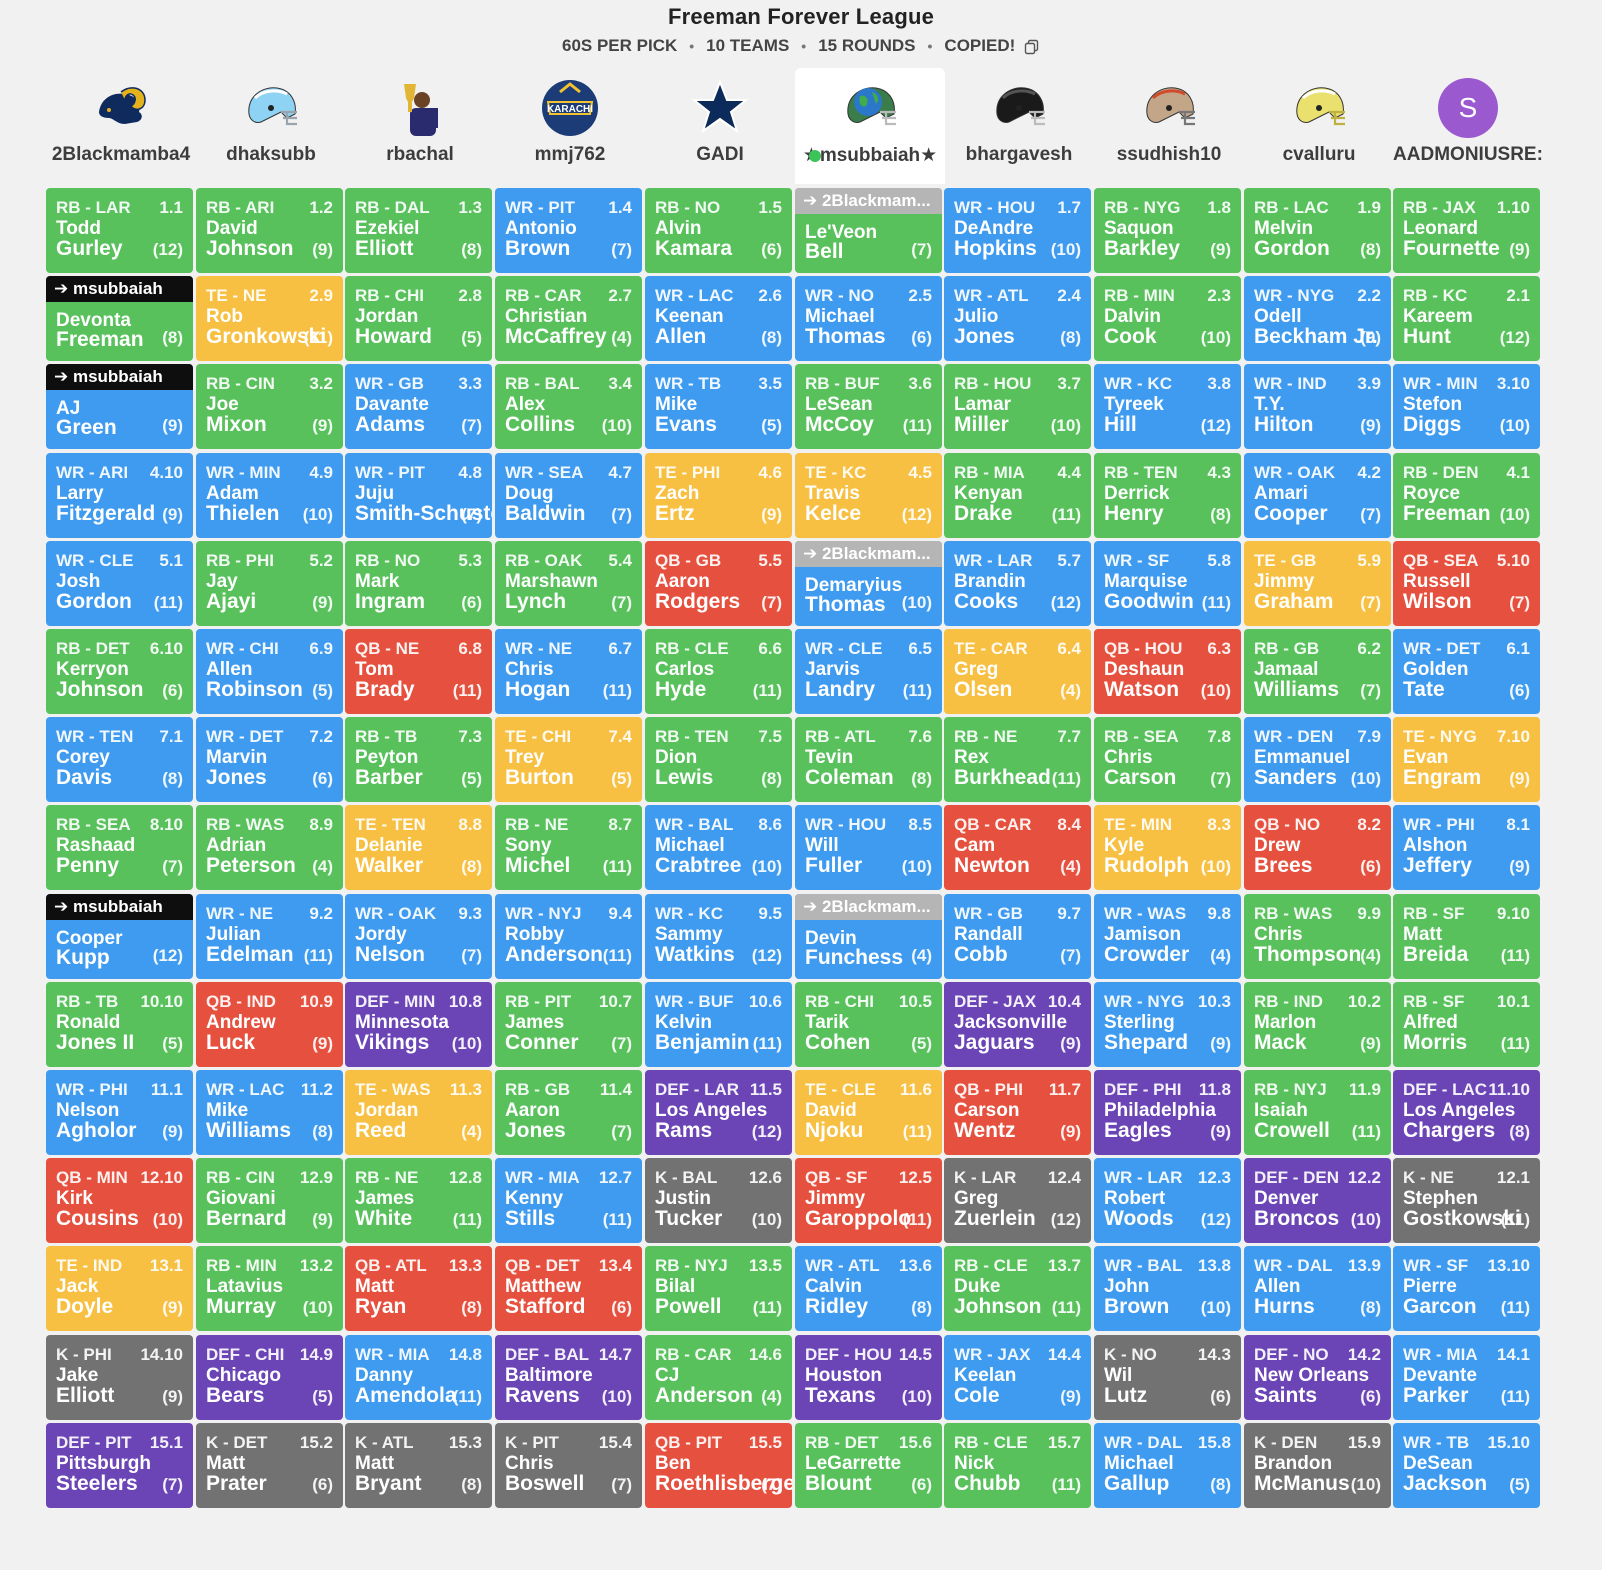 The height and width of the screenshot is (1570, 1602). I want to click on pick-cell: WR - SF 5.8 Marquise Goodwin (11), so click(1167, 583).